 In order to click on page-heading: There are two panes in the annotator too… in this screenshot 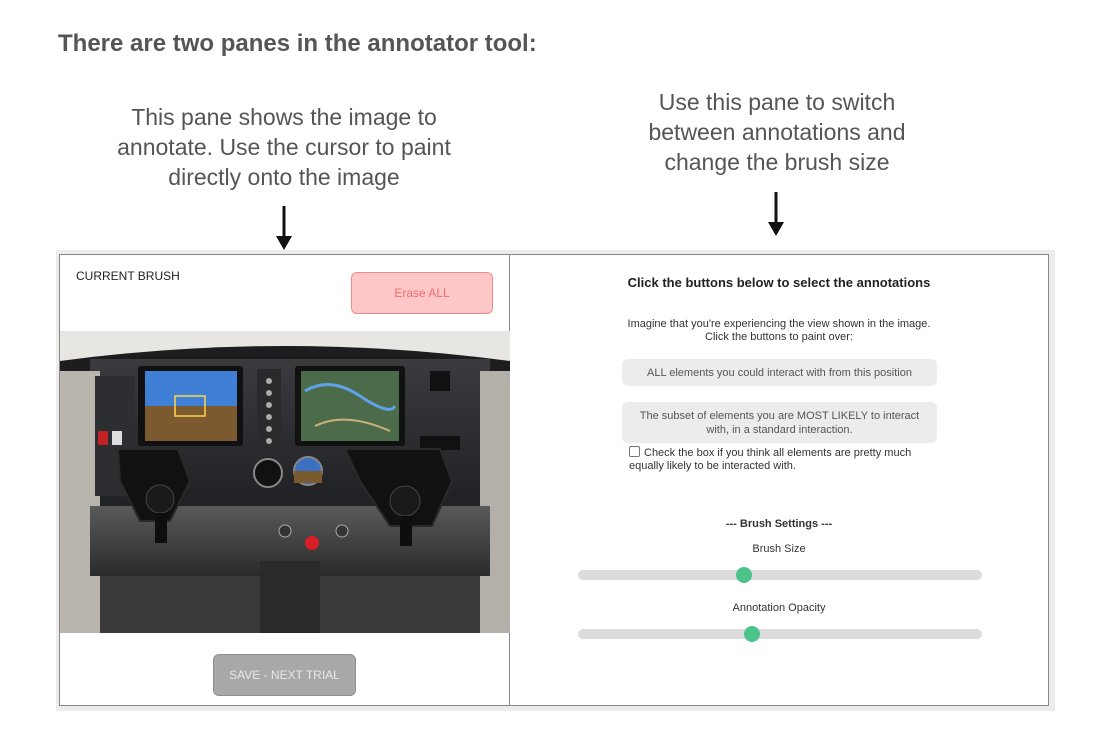, I will do `click(297, 43)`.